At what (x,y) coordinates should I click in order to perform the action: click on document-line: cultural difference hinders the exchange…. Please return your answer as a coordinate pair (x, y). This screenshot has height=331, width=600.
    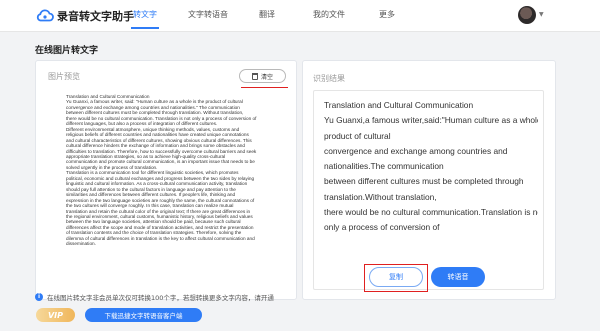
    Looking at the image, I should click on (155, 146).